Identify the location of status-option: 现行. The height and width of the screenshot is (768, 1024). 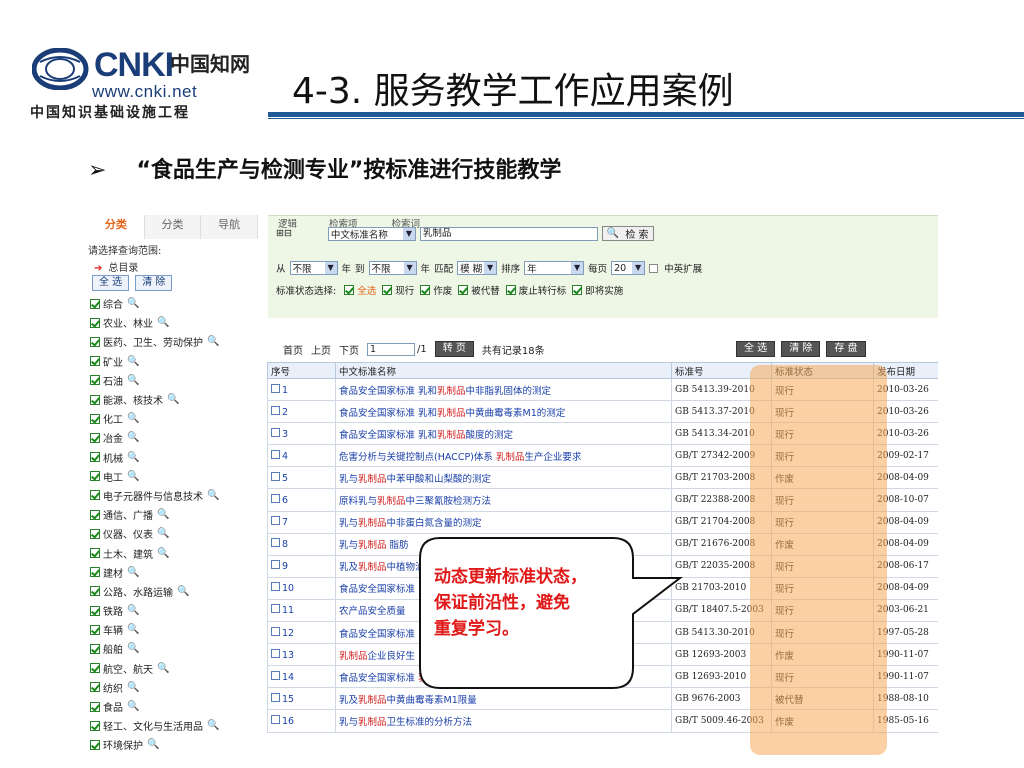
(398, 290).